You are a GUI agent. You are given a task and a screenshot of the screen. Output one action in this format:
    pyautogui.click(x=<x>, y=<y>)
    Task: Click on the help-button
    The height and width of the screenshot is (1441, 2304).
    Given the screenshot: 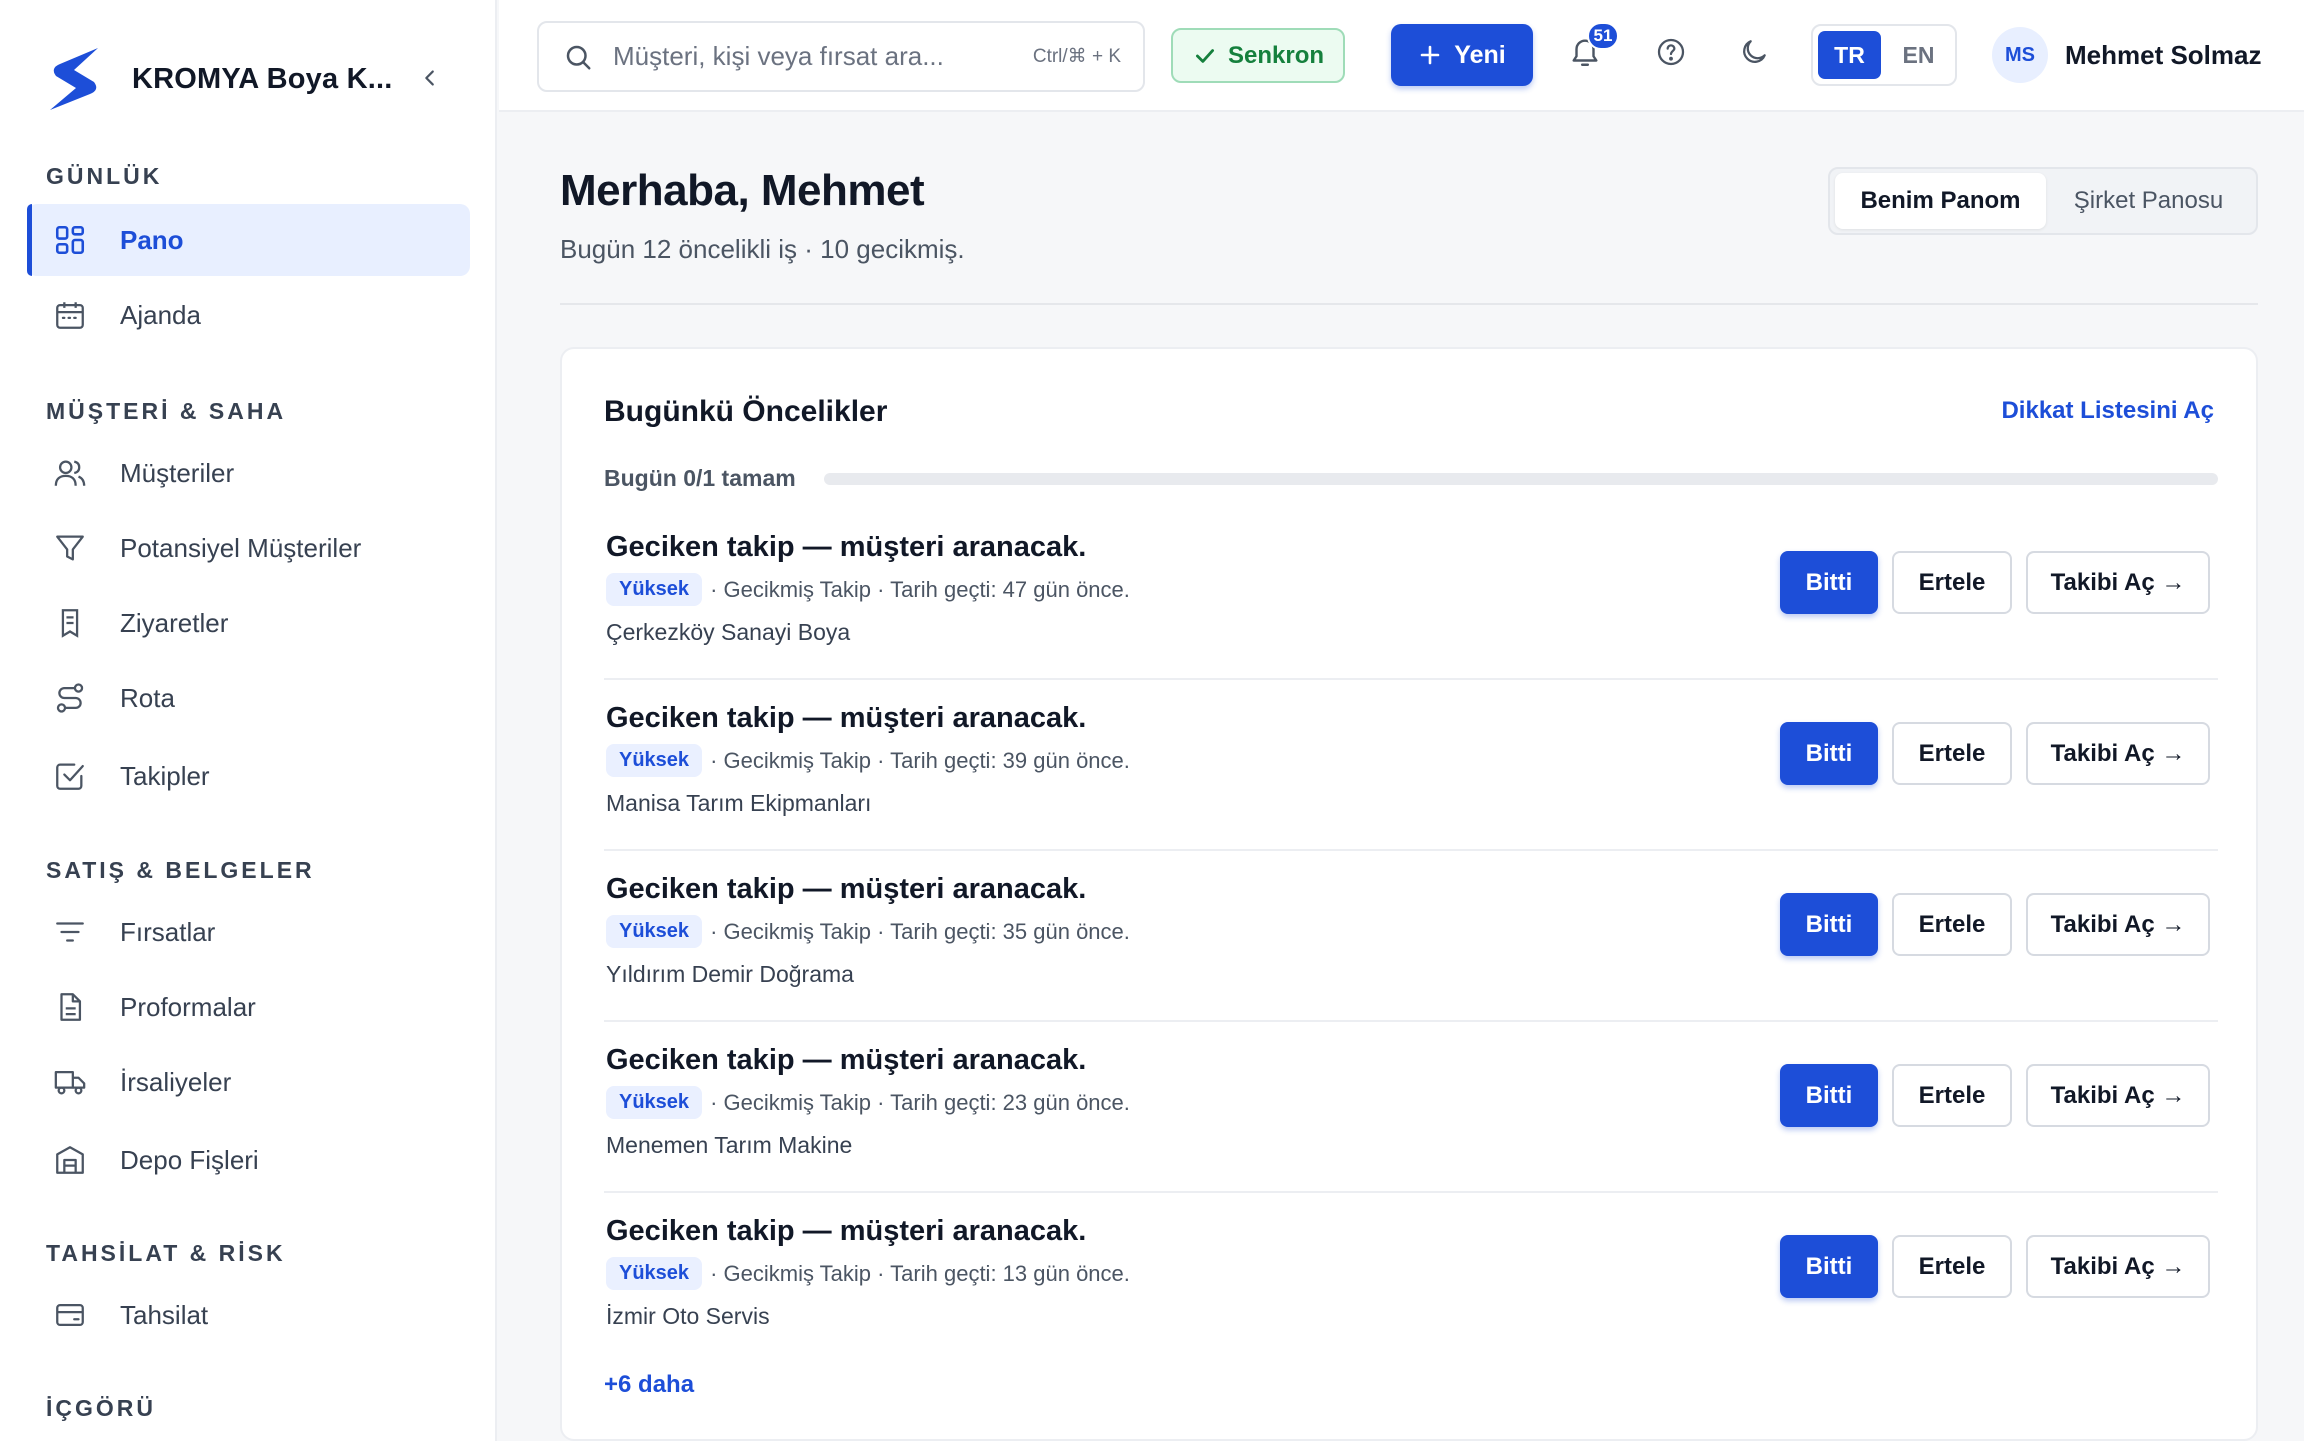 What is the action you would take?
    pyautogui.click(x=1671, y=52)
    